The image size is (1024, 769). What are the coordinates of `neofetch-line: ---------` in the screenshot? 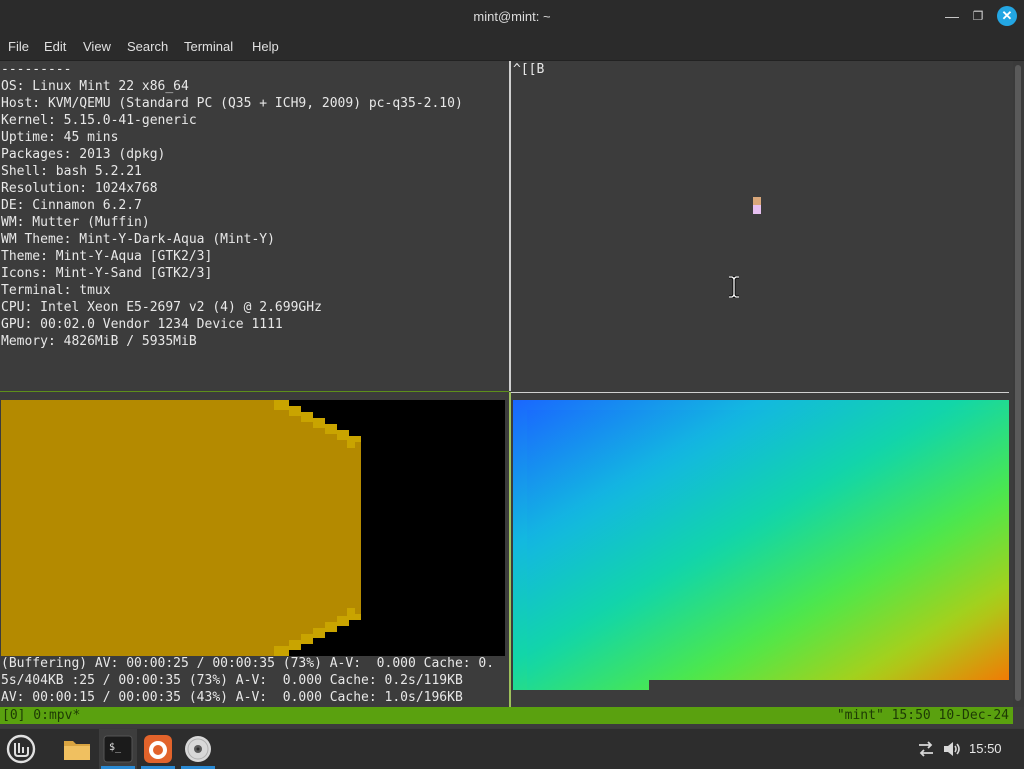 It's located at (36, 69).